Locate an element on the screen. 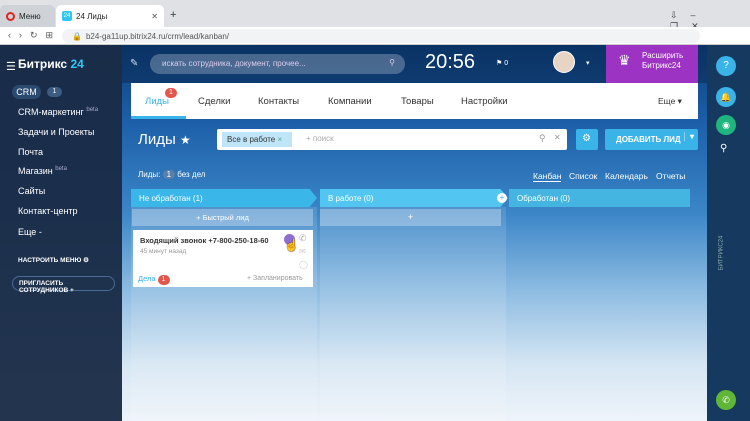  column-title: В работе is located at coordinates (345, 198).